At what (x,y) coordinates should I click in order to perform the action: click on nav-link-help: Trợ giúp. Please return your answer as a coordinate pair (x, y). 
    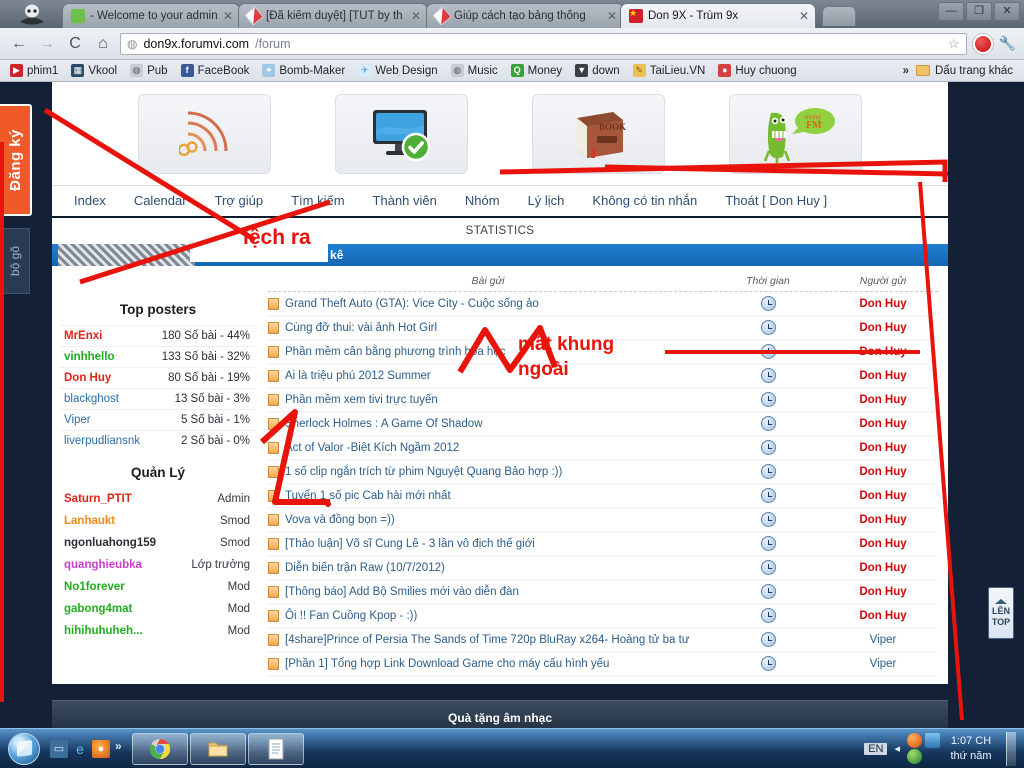
    Looking at the image, I should click on (239, 201).